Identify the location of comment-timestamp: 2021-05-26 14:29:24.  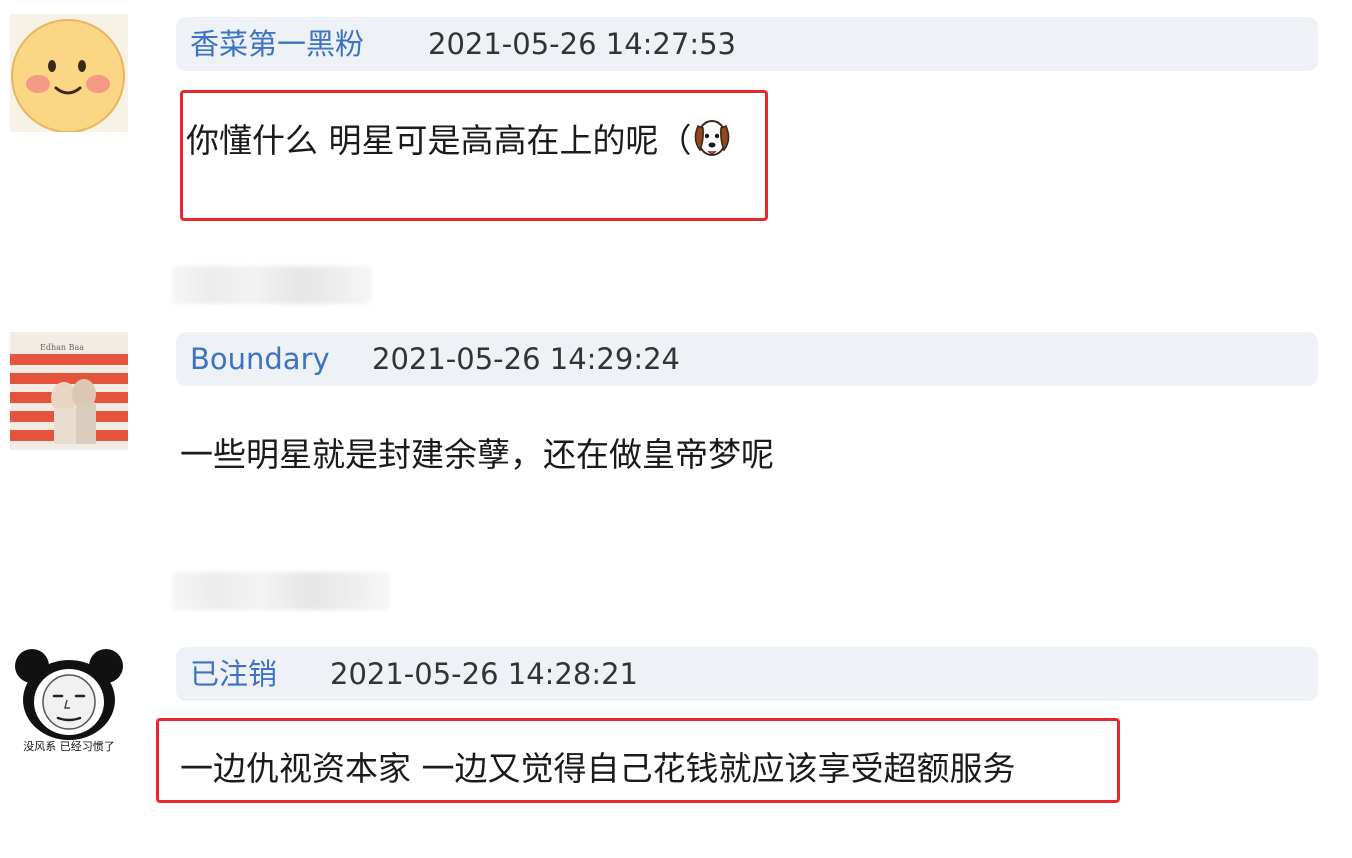
(526, 359).